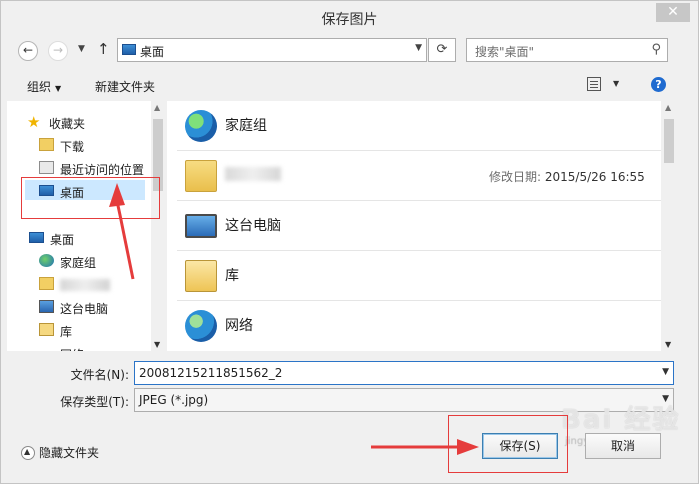 This screenshot has height=484, width=699. Describe the element at coordinates (350, 85) in the screenshot. I see `toolbar: 组织 ▼ 新建文件夹 ▼ ?` at that location.